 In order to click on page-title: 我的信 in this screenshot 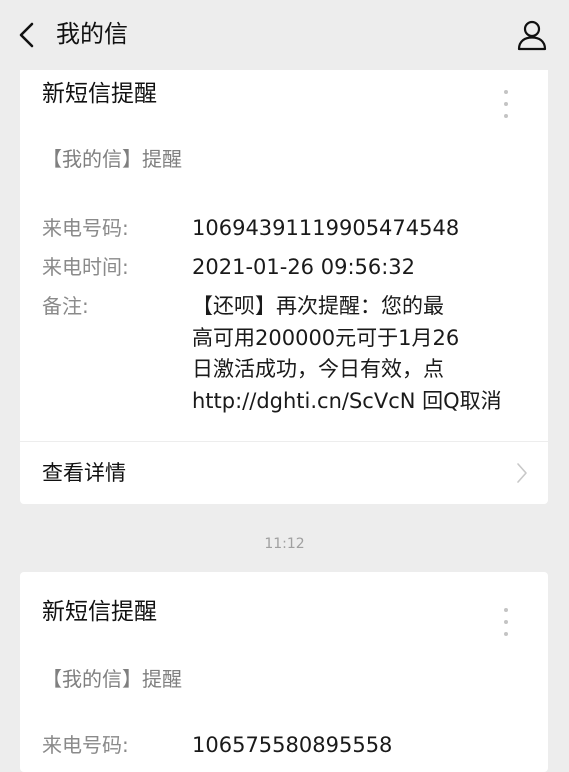, I will do `click(92, 34)`.